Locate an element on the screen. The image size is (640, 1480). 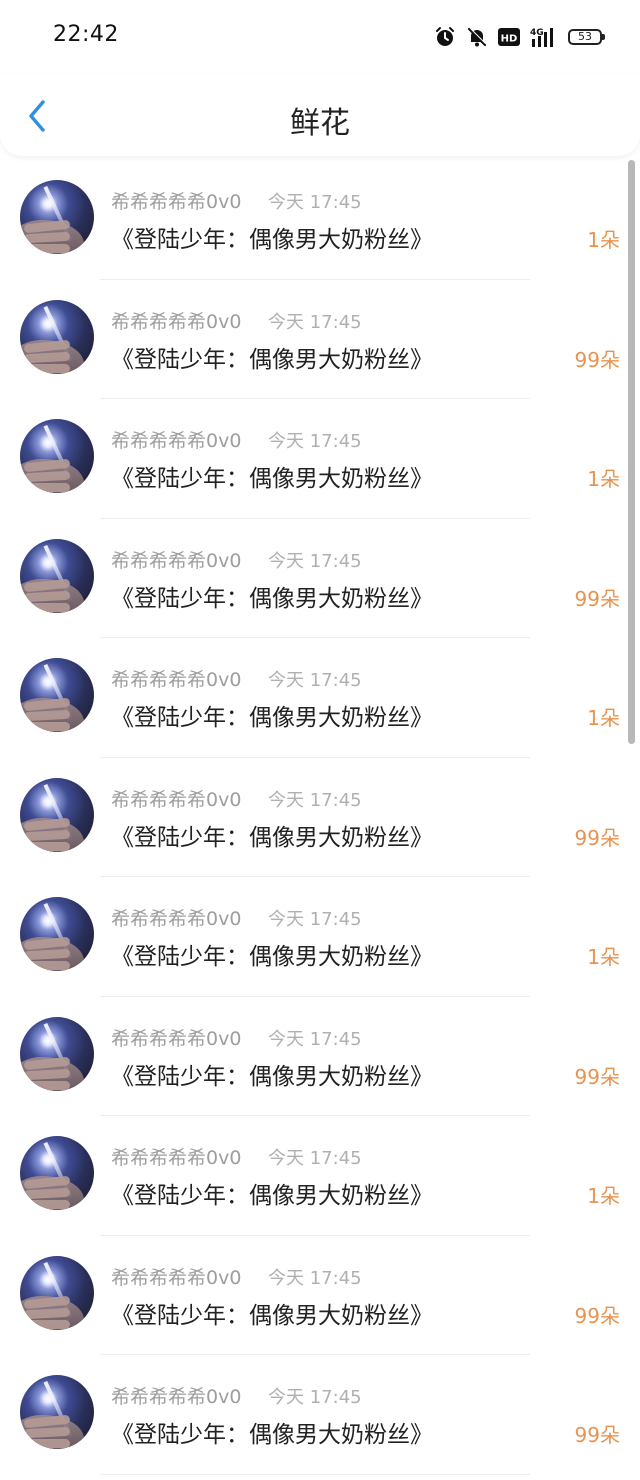
scrollbar is located at coordinates (631, 452).